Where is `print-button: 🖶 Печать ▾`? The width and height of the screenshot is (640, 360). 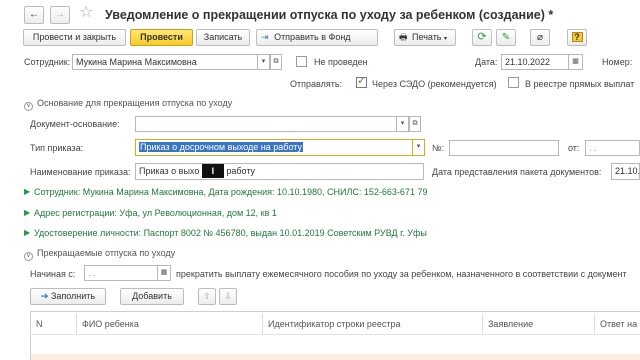 print-button: 🖶 Печать ▾ is located at coordinates (425, 37).